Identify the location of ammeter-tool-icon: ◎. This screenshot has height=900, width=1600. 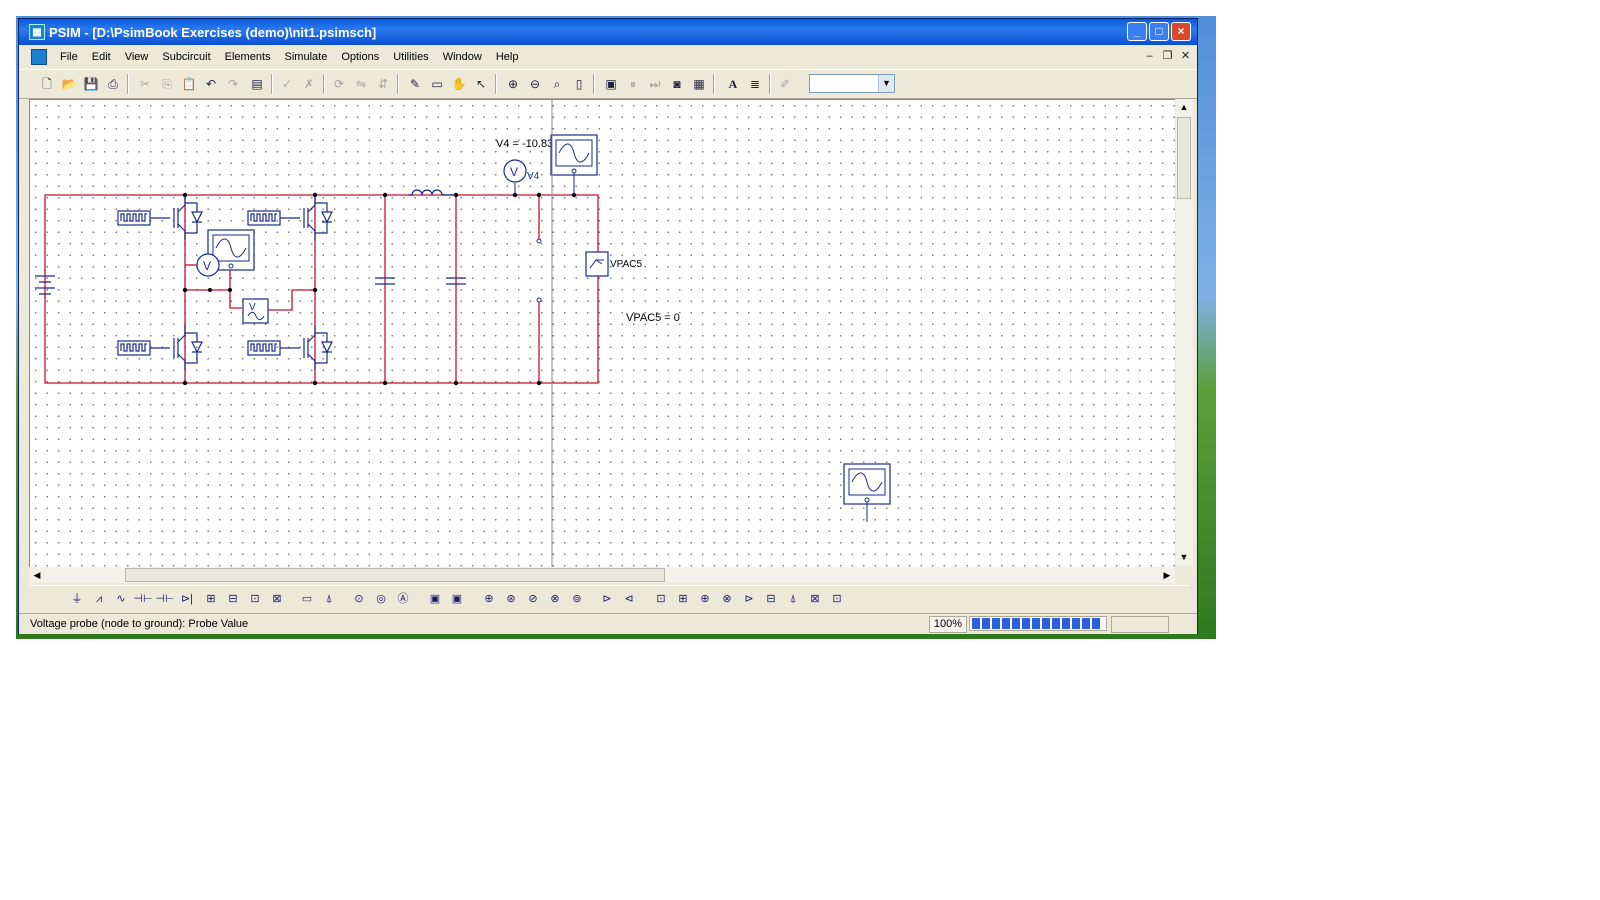
(381, 599).